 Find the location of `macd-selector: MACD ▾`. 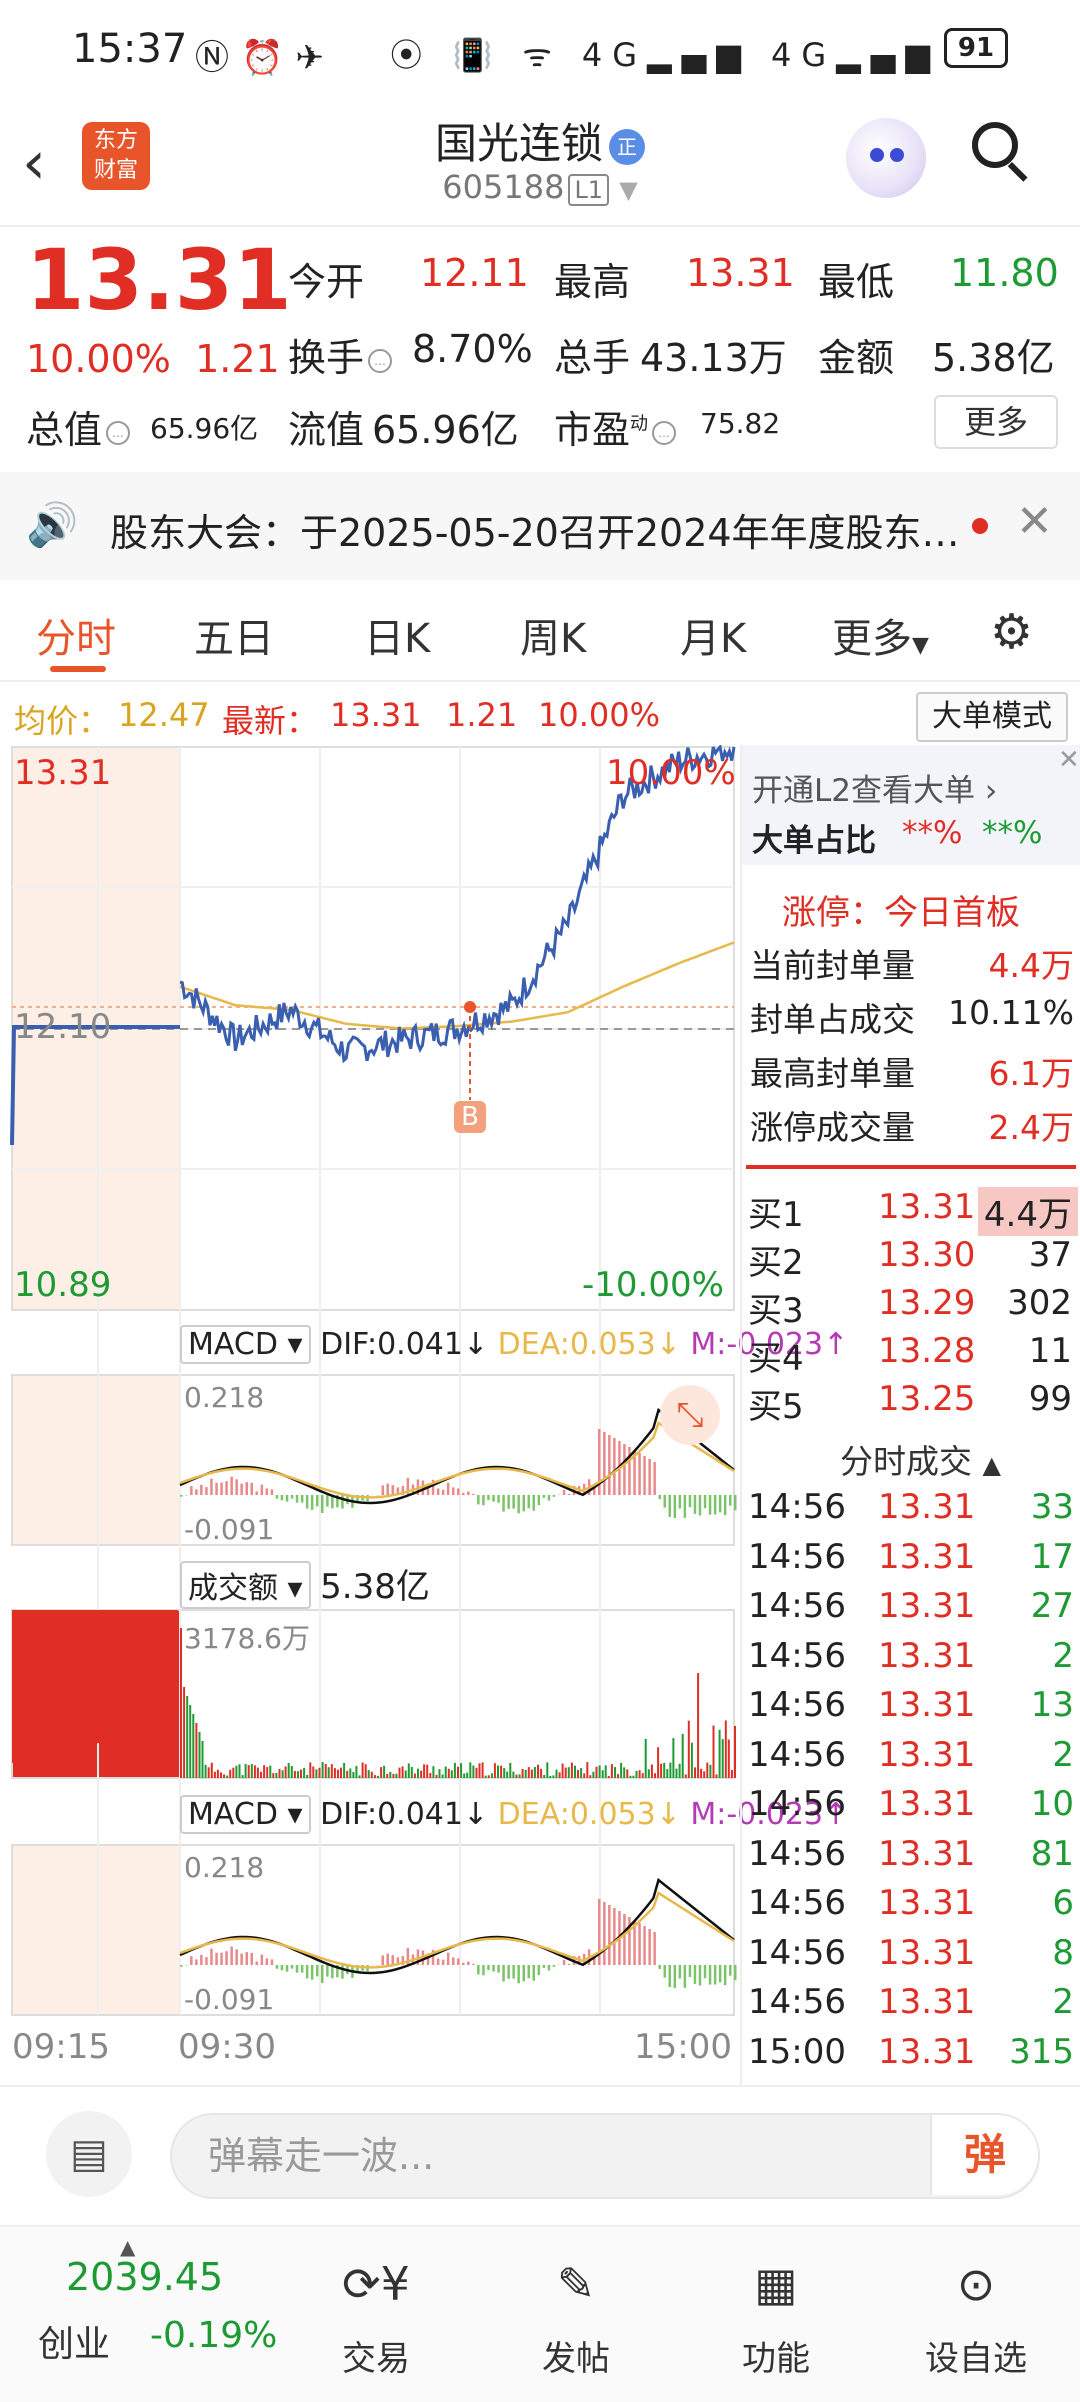

macd-selector: MACD ▾ is located at coordinates (245, 1344).